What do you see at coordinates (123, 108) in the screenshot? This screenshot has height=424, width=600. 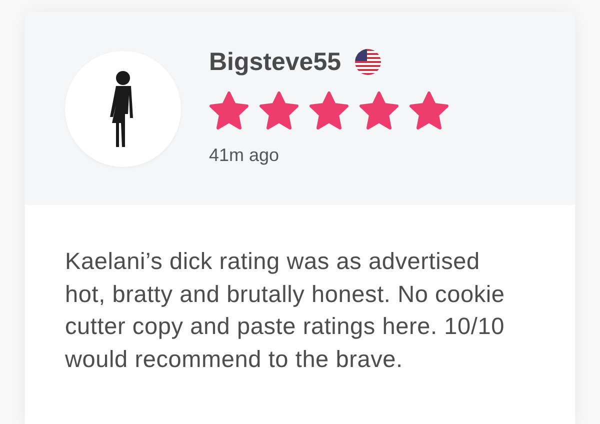 I see `person-icon` at bounding box center [123, 108].